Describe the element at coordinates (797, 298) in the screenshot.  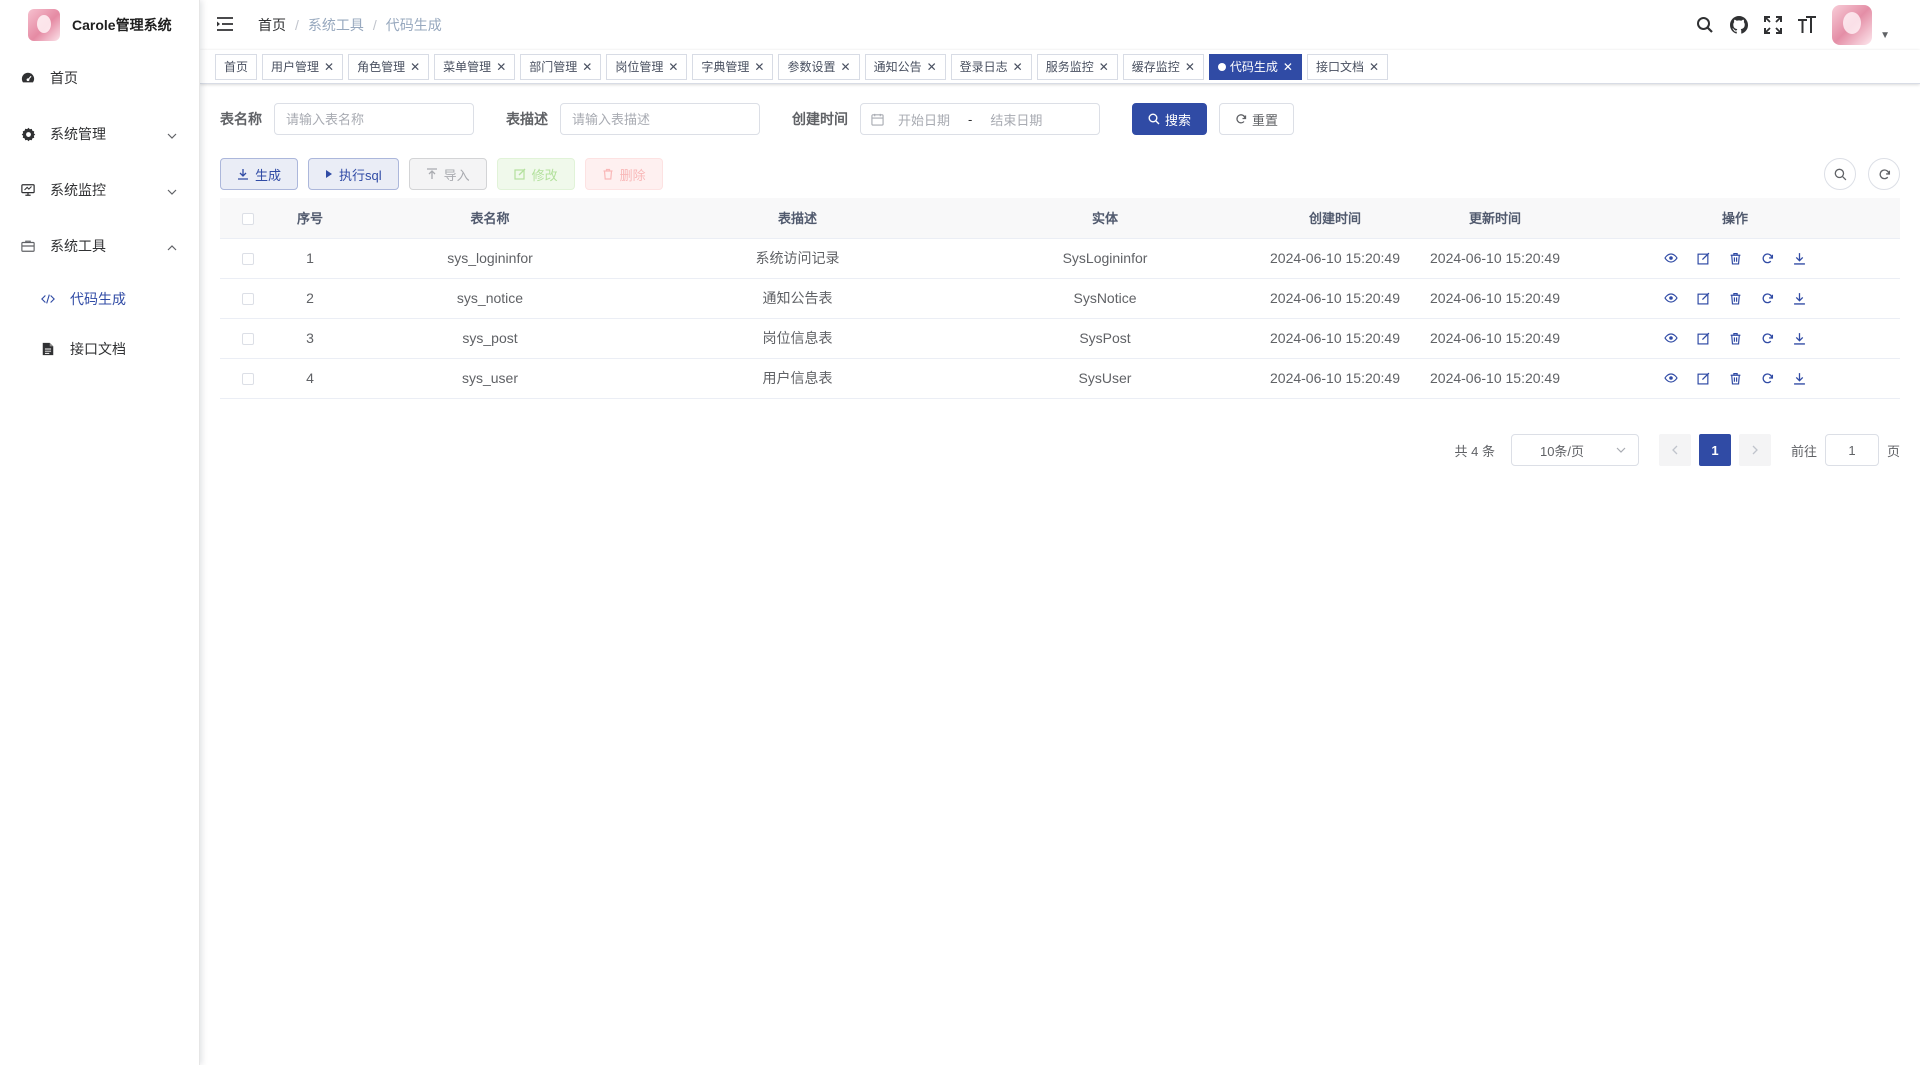
I see `cell-table-desc: 通知公告表` at that location.